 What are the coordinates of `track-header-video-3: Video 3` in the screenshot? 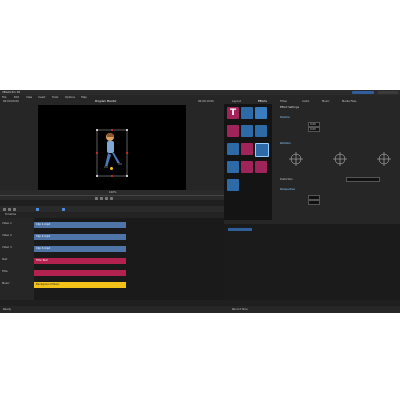 It's located at (17, 248).